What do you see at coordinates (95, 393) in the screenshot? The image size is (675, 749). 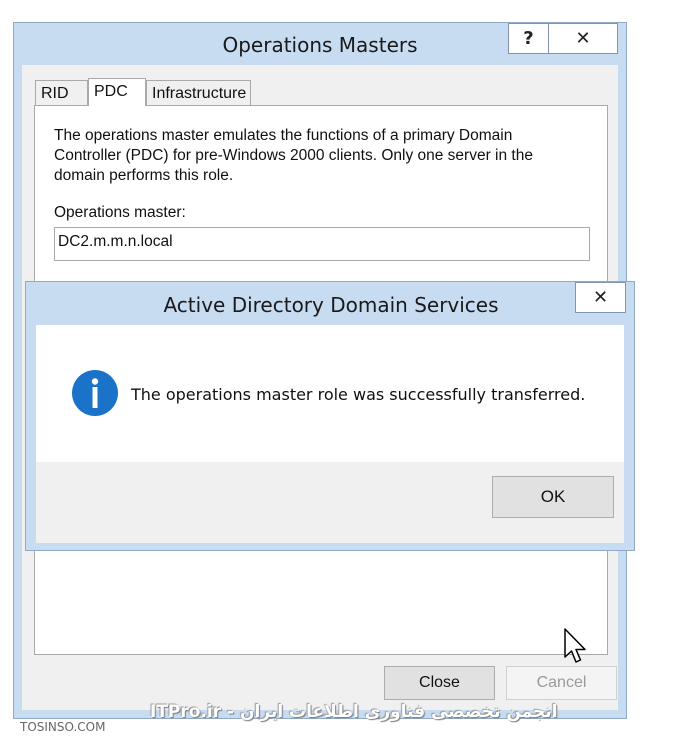 I see `info-icon` at bounding box center [95, 393].